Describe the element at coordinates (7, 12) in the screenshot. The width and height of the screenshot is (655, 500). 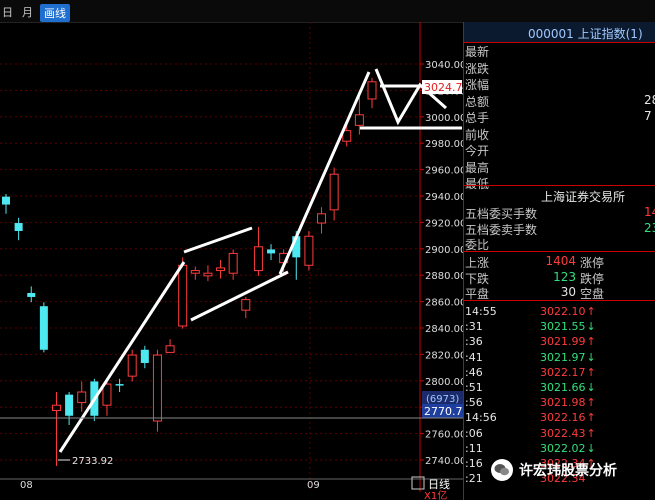
I see `period-day-button: 日` at that location.